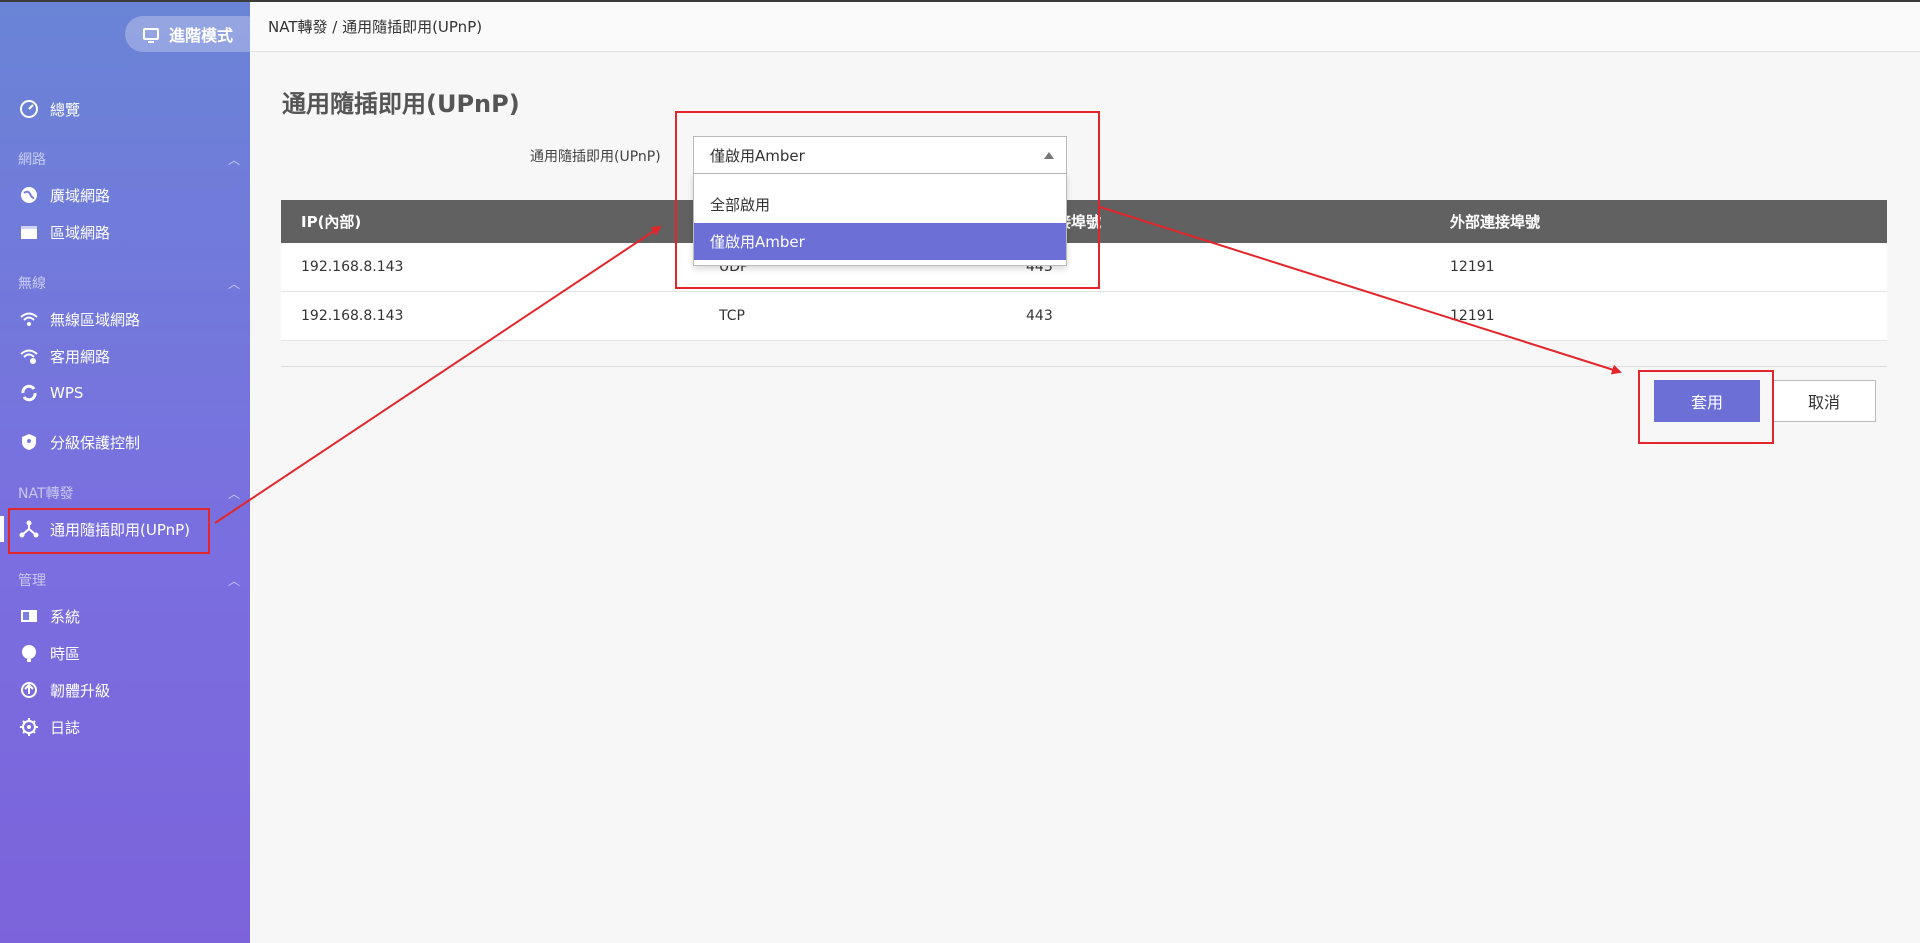 The image size is (1920, 943). What do you see at coordinates (32, 581) in the screenshot?
I see `section-label: 管理` at bounding box center [32, 581].